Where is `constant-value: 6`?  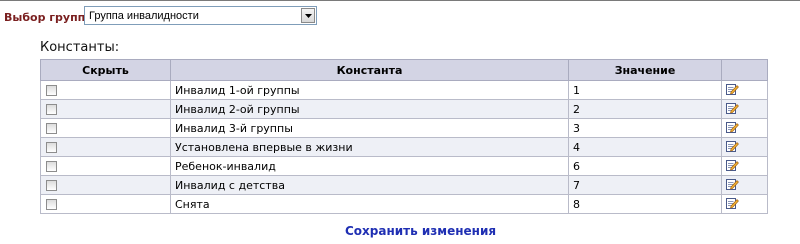 constant-value: 6 is located at coordinates (645, 166).